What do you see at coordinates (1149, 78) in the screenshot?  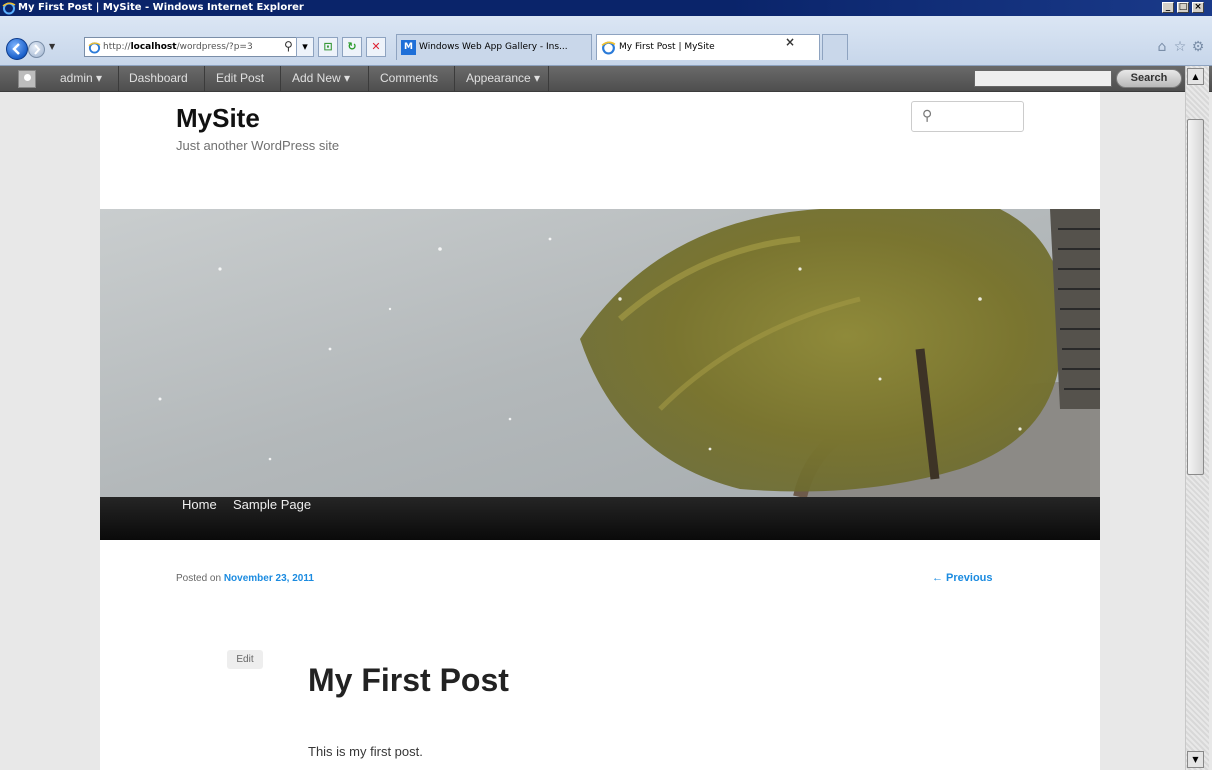 I see `adminbar-search-button: Search` at bounding box center [1149, 78].